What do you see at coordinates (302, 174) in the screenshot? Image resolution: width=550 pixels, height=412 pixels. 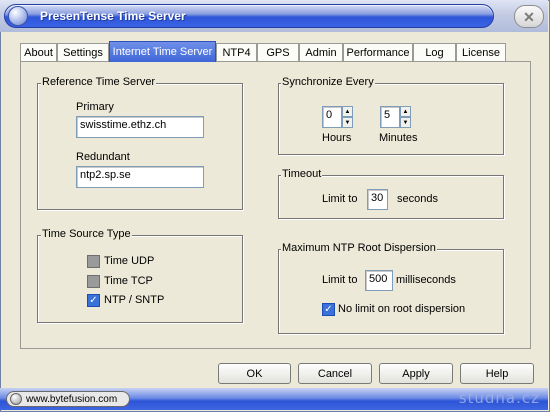 I see `timeout-group-title: Timeout` at bounding box center [302, 174].